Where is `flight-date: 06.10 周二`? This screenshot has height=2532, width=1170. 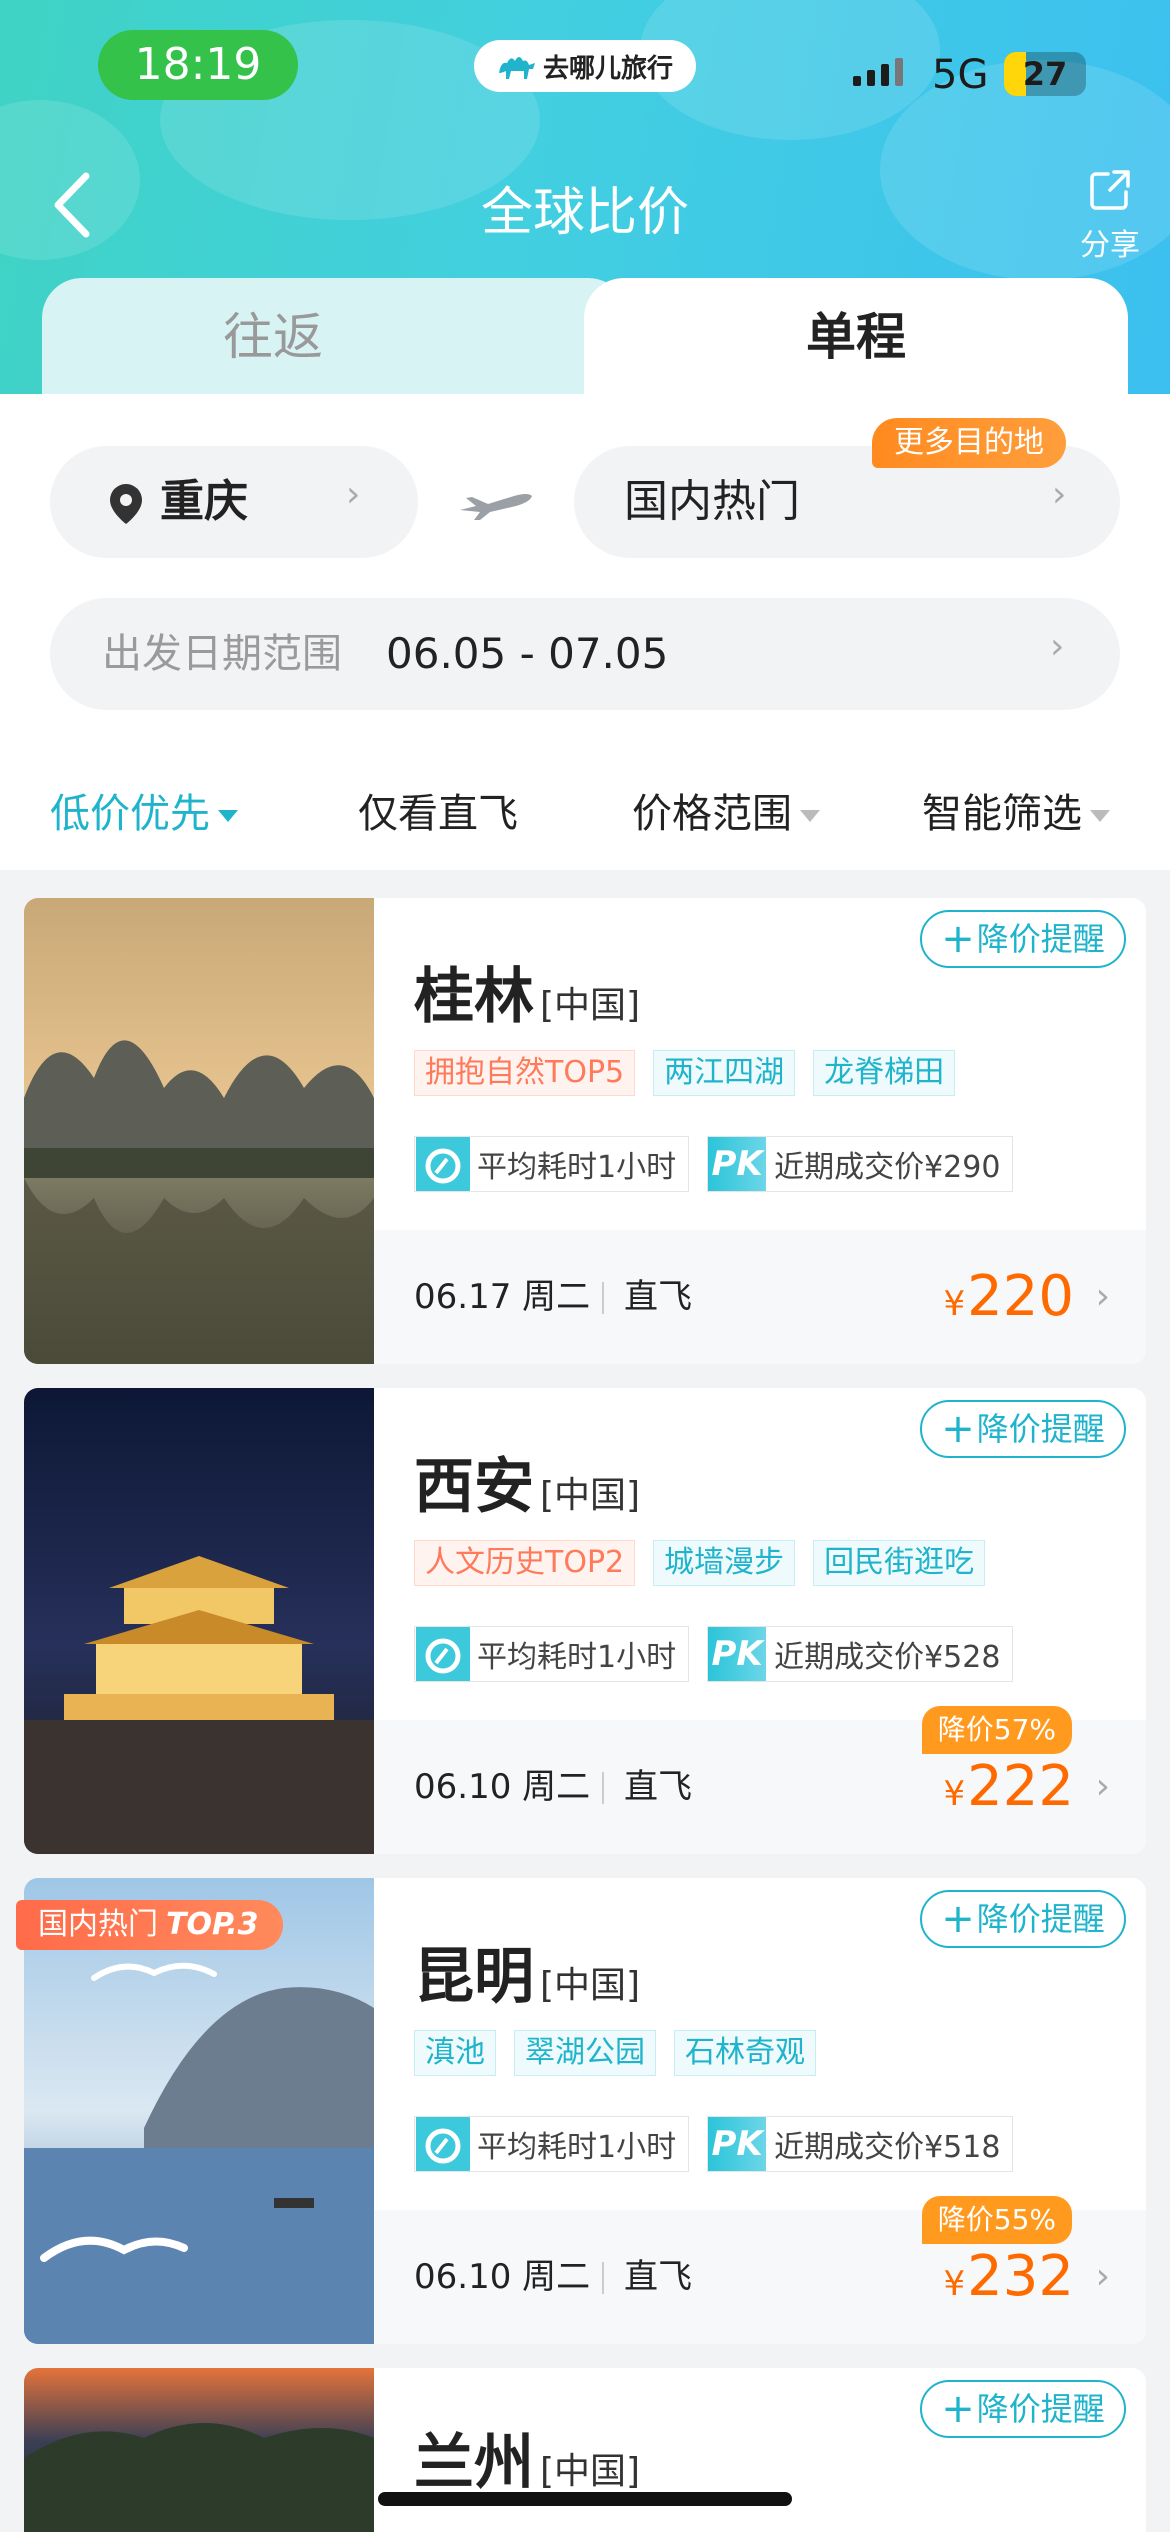
flight-date: 06.10 周二 is located at coordinates (502, 1787).